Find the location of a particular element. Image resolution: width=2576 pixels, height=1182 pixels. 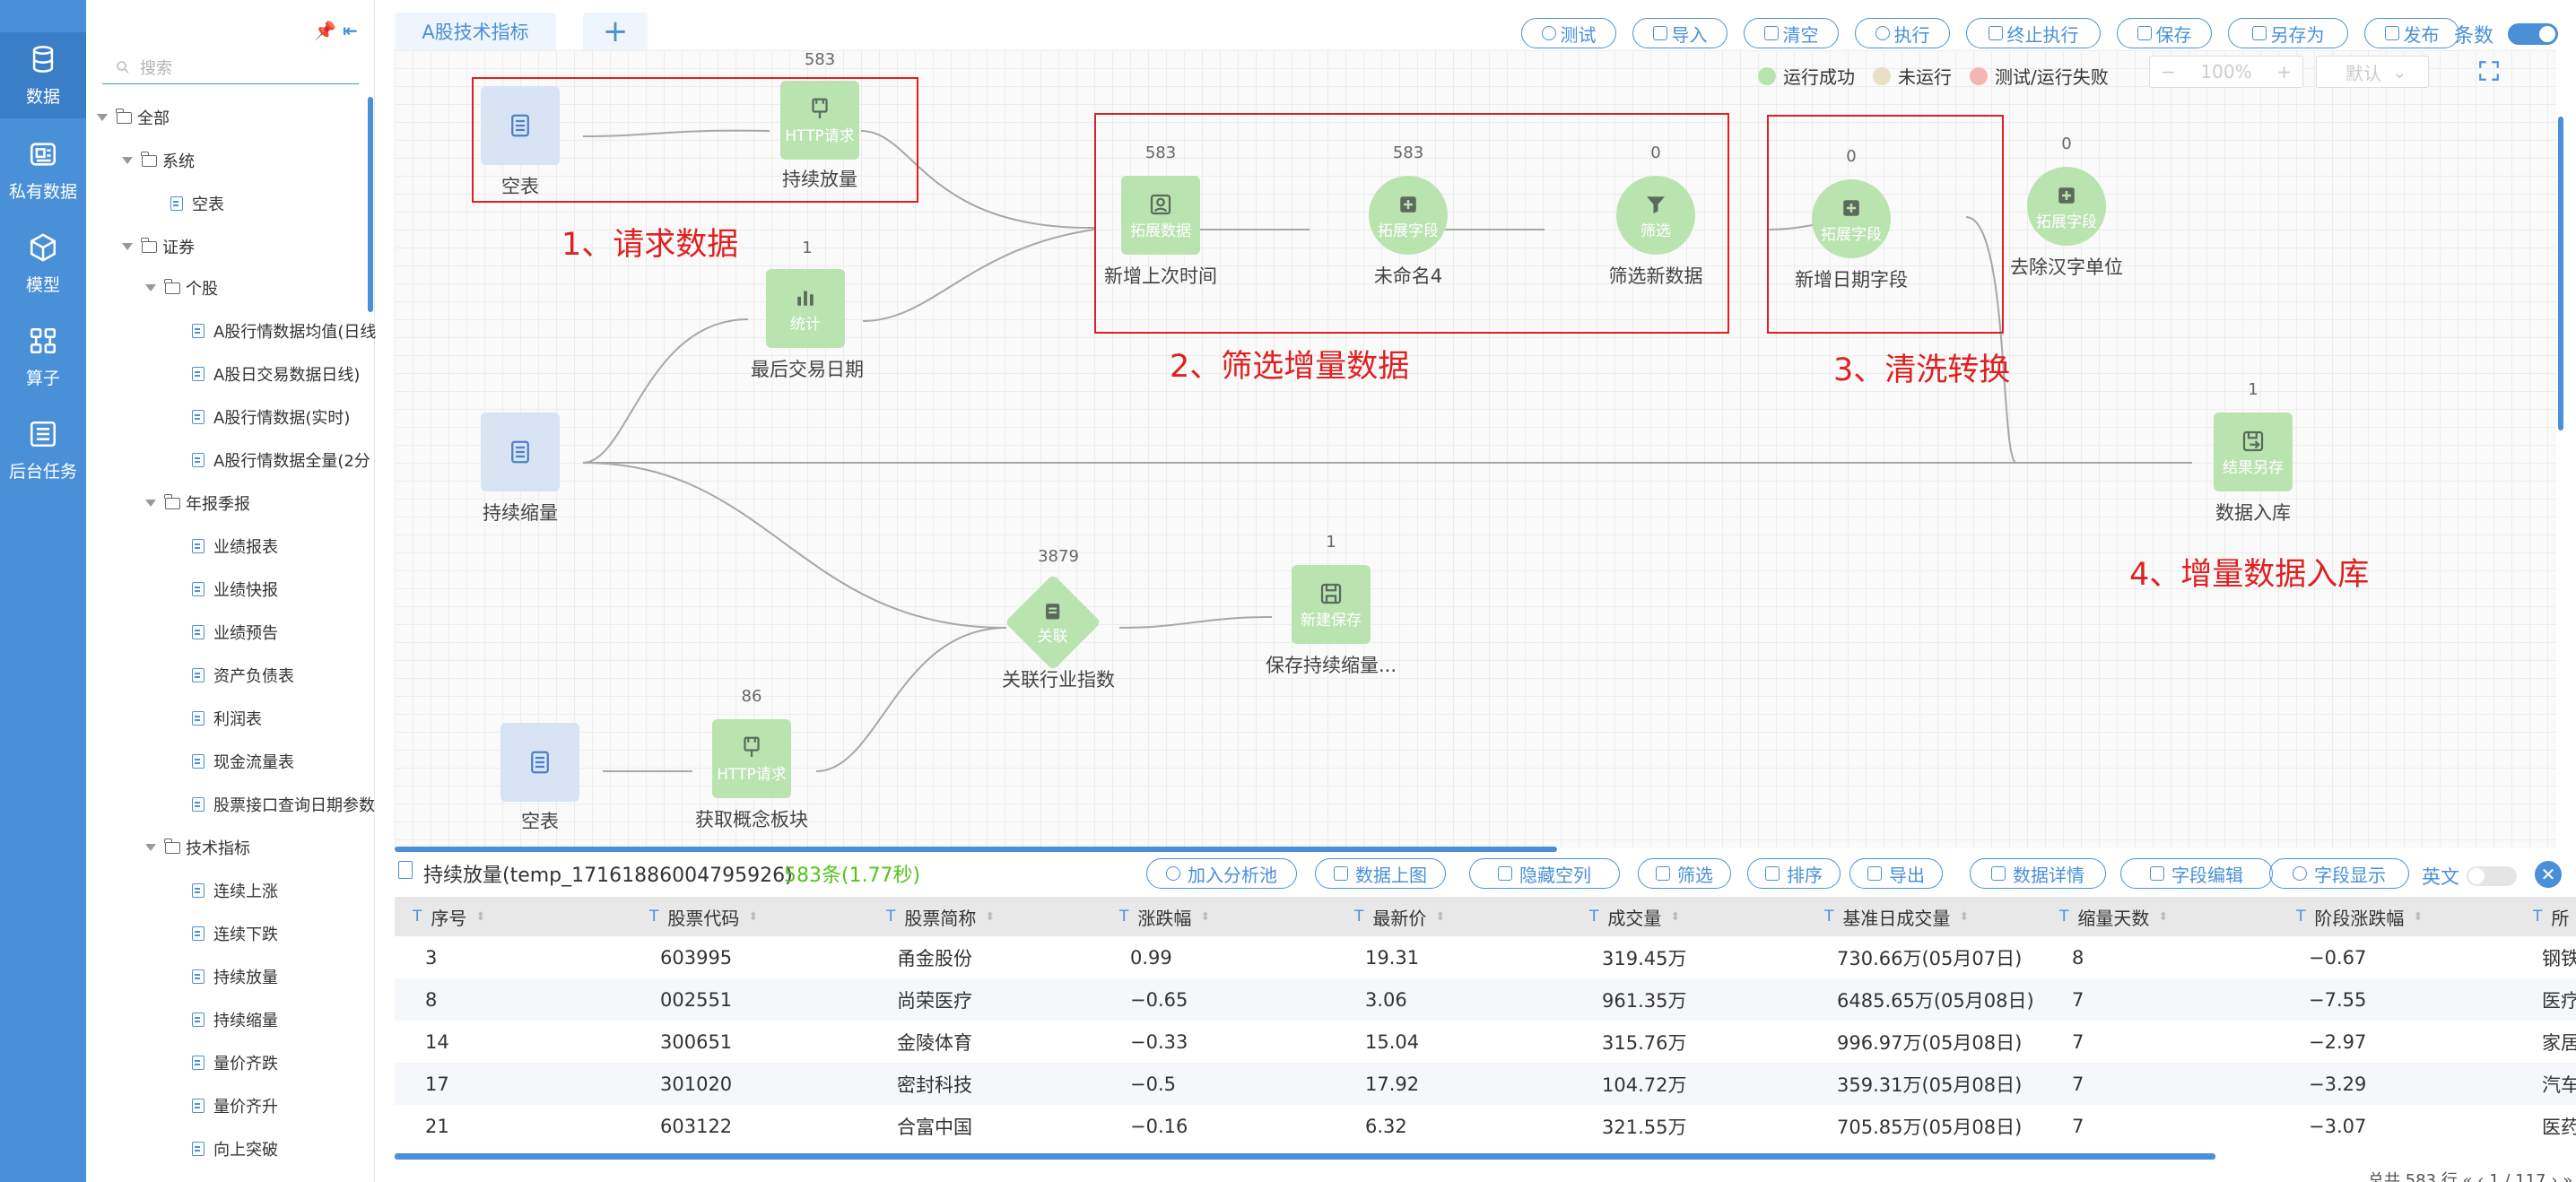

tree-node: 业绩快报 is located at coordinates (235, 590).